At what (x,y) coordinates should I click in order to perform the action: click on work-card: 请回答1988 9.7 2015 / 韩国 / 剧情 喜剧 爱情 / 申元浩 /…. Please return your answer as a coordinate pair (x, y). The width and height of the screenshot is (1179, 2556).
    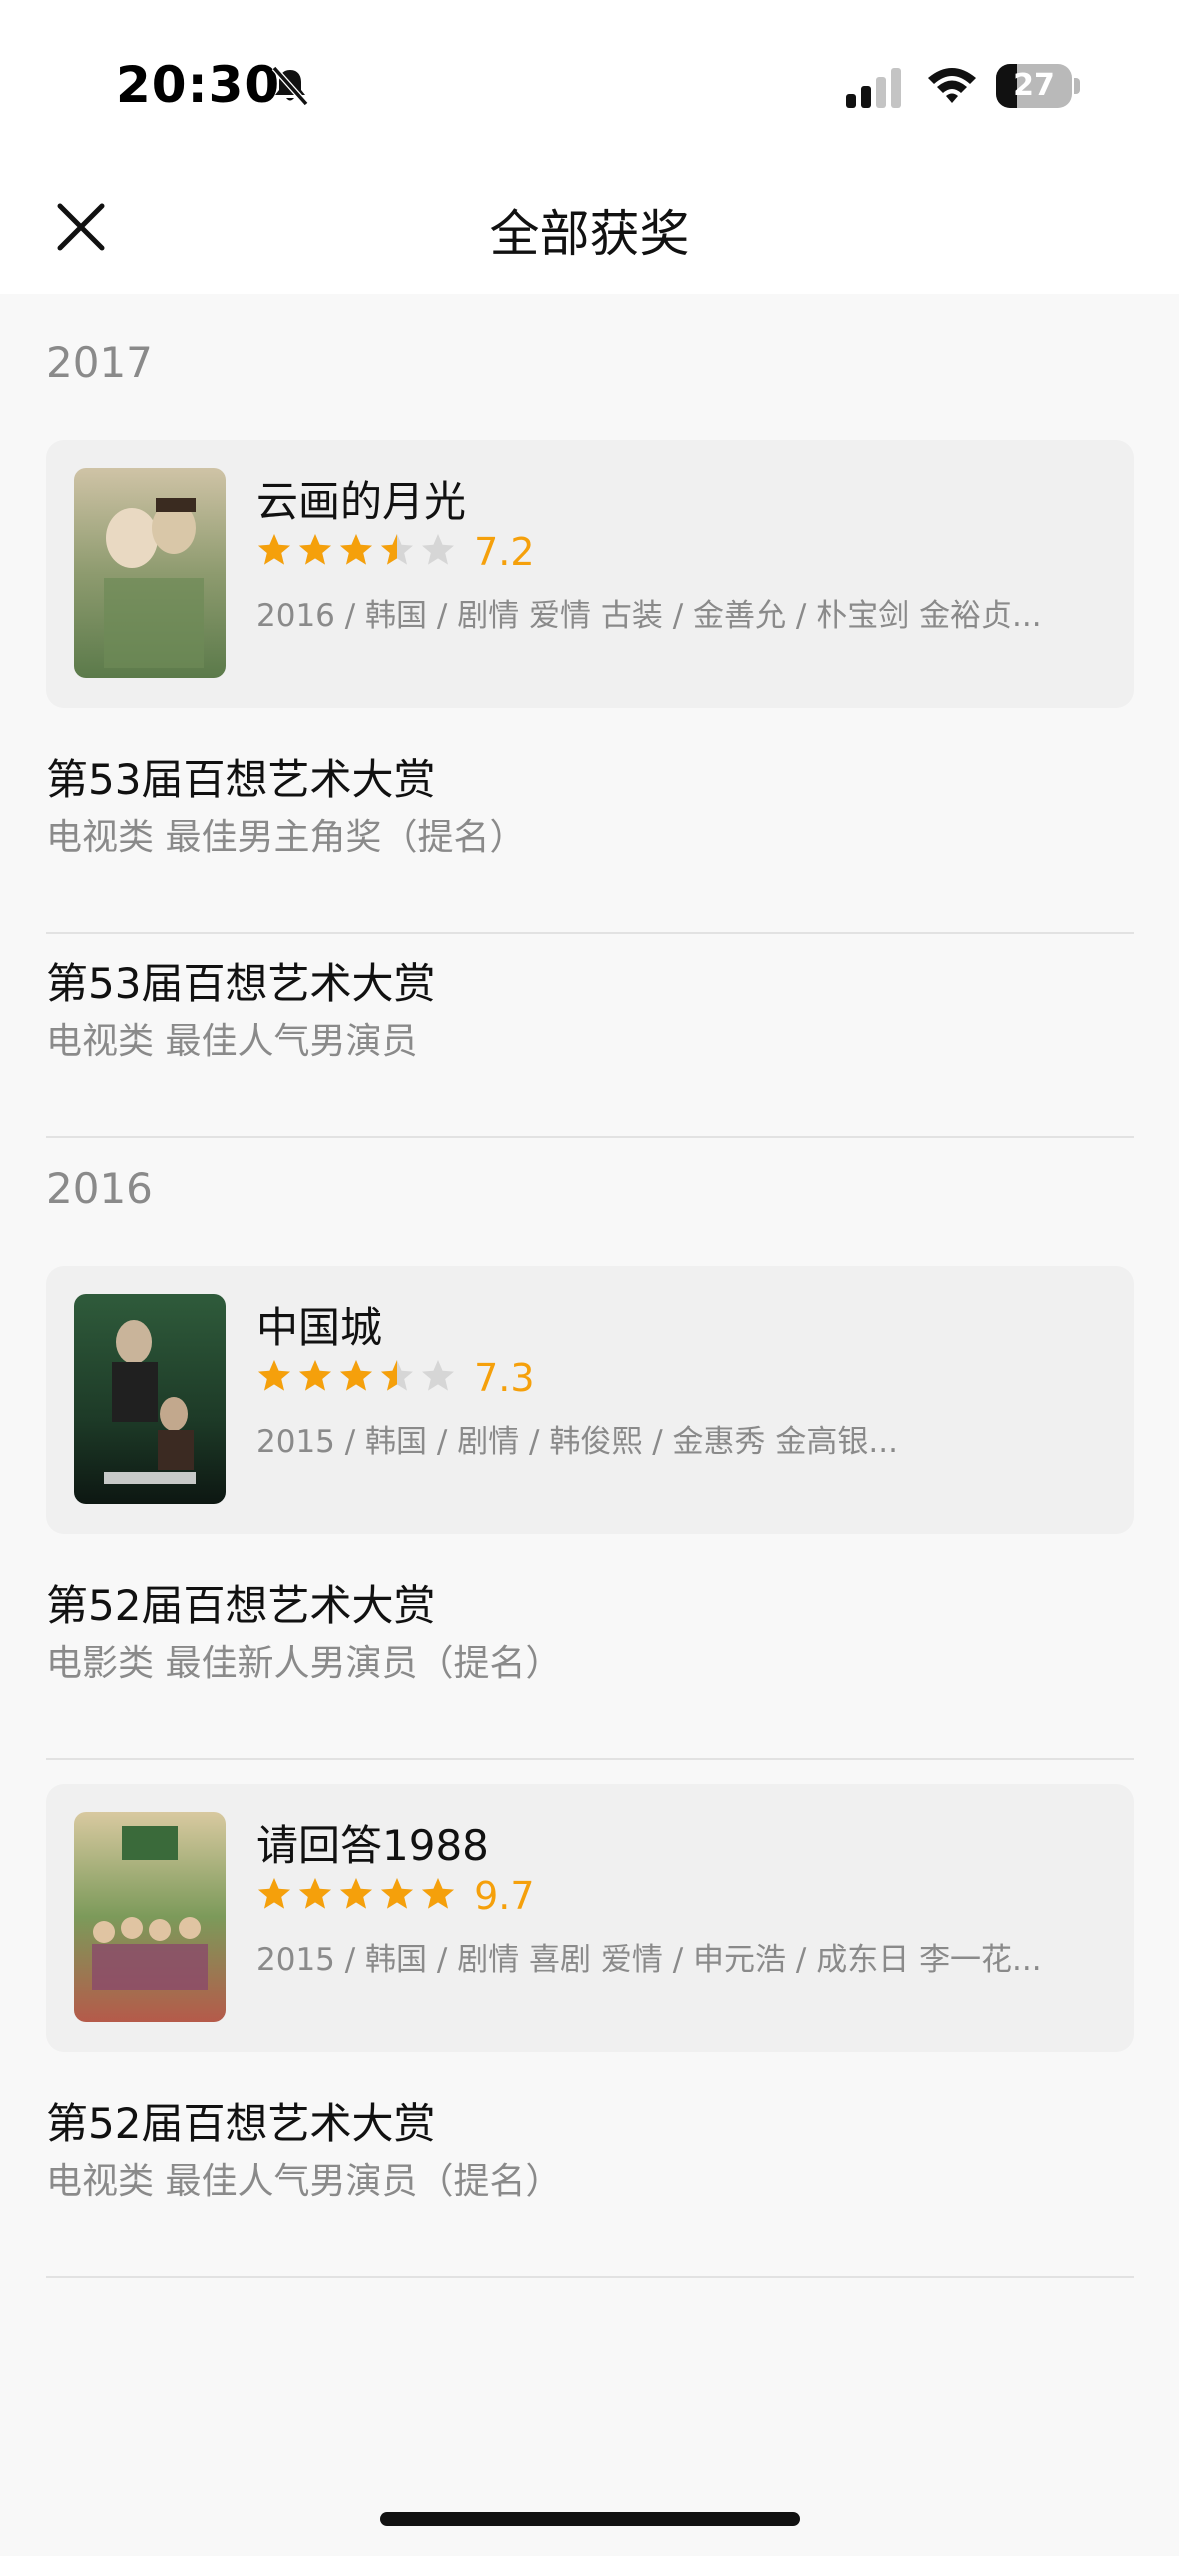
    Looking at the image, I should click on (590, 1918).